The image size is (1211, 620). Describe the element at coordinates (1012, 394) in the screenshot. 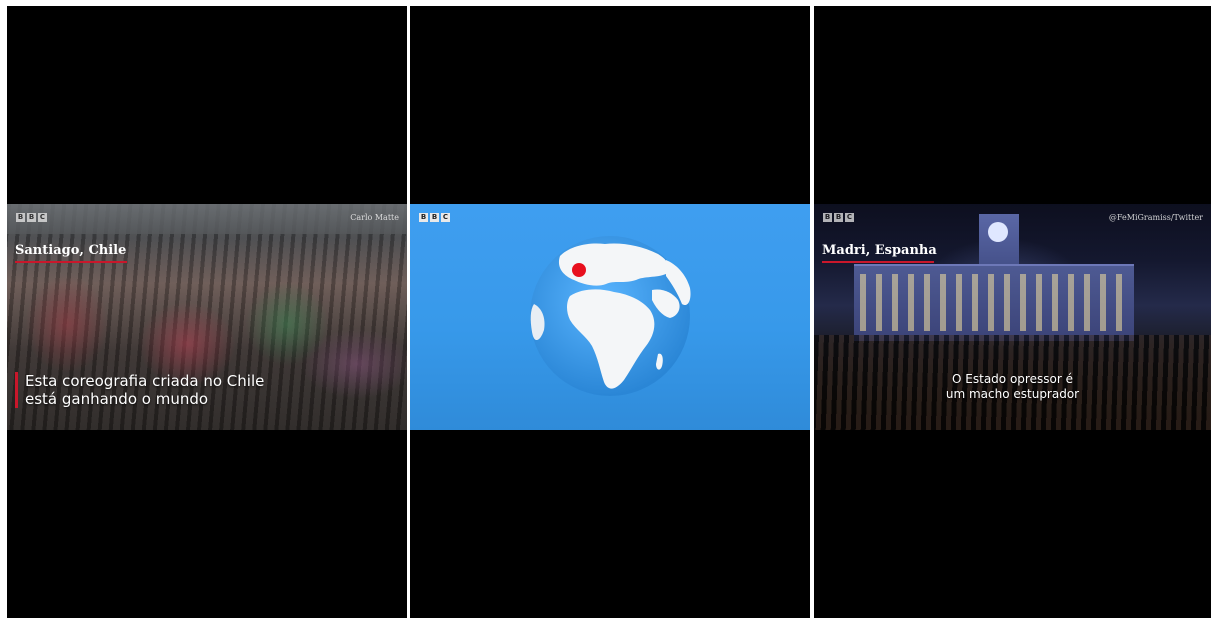

I see `subtitle-line: um macho estuprador` at that location.